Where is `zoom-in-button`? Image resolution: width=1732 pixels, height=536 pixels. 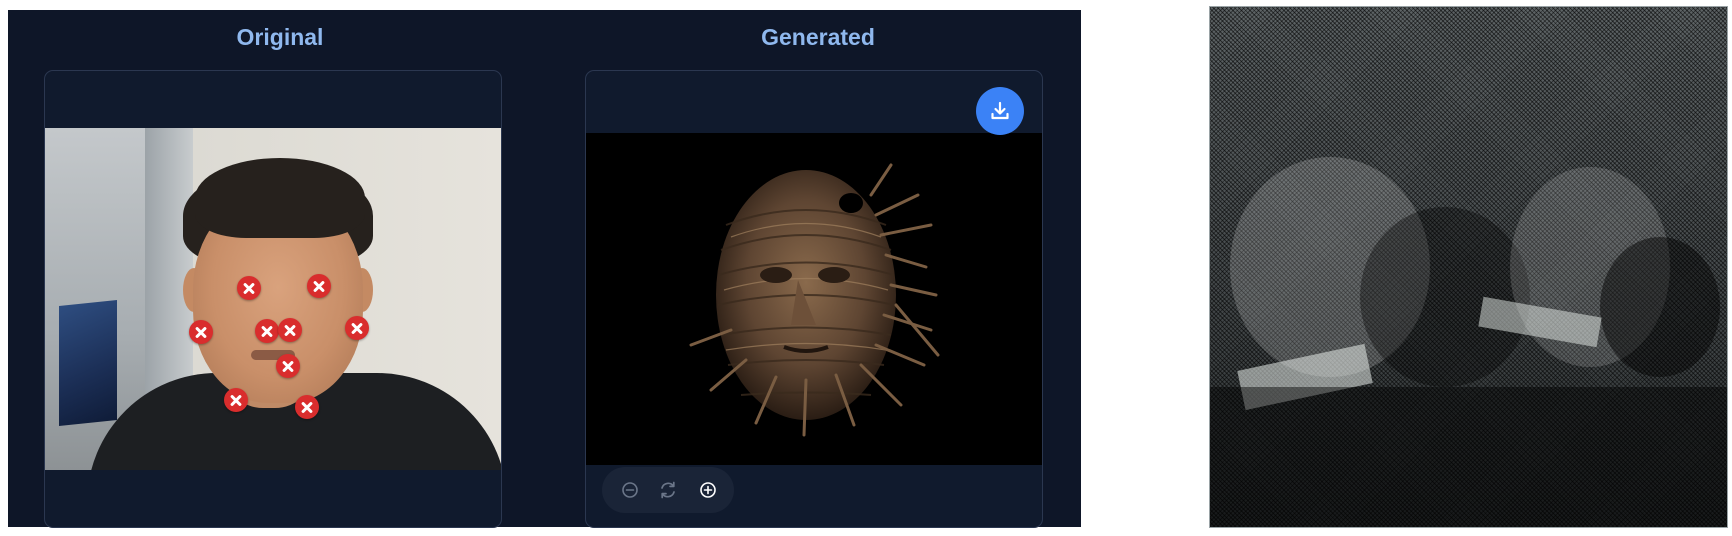
zoom-in-button is located at coordinates (708, 490).